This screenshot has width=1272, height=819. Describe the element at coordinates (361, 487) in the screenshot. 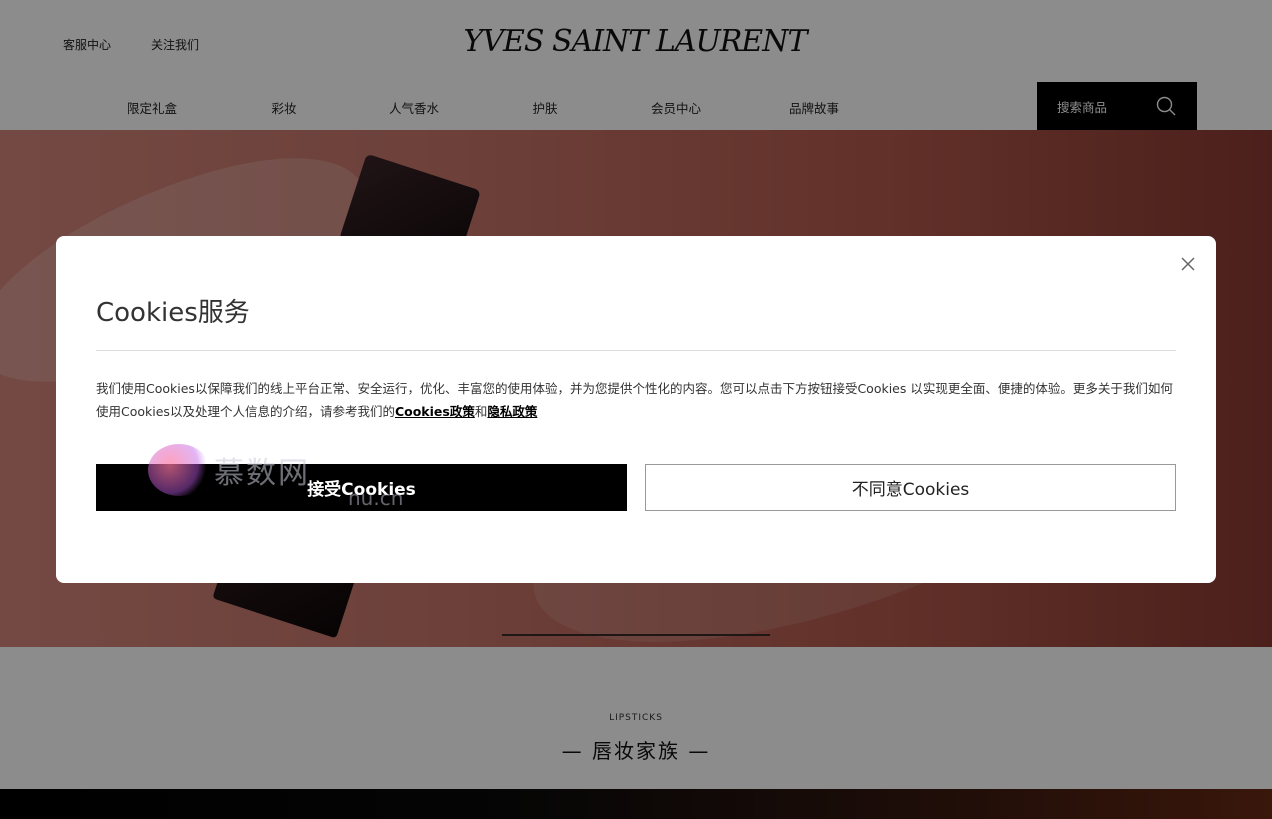

I see `accept-cookies-button: 接受Cookies` at that location.